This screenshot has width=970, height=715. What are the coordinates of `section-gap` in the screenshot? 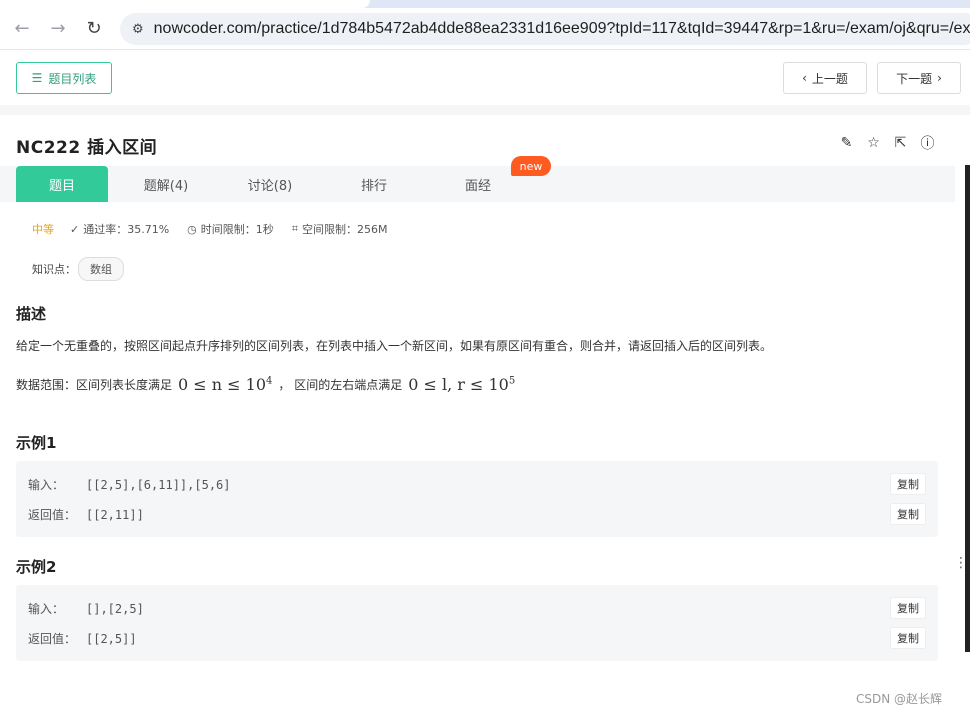 It's located at (485, 110).